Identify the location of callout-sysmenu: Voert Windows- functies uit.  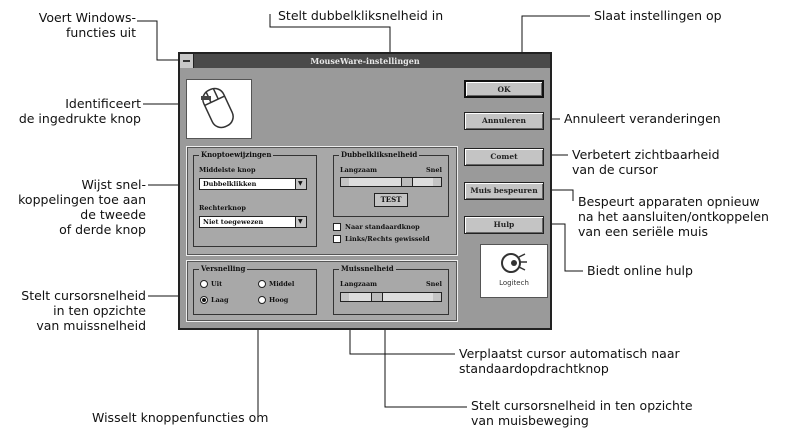
(68, 25).